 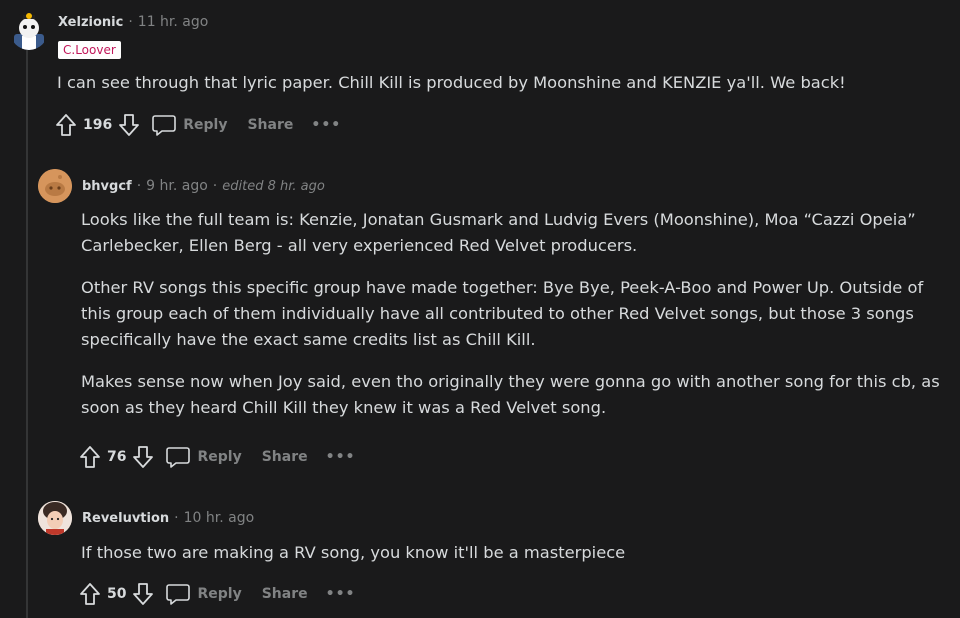 What do you see at coordinates (341, 594) in the screenshot?
I see `more-options-button: •••` at bounding box center [341, 594].